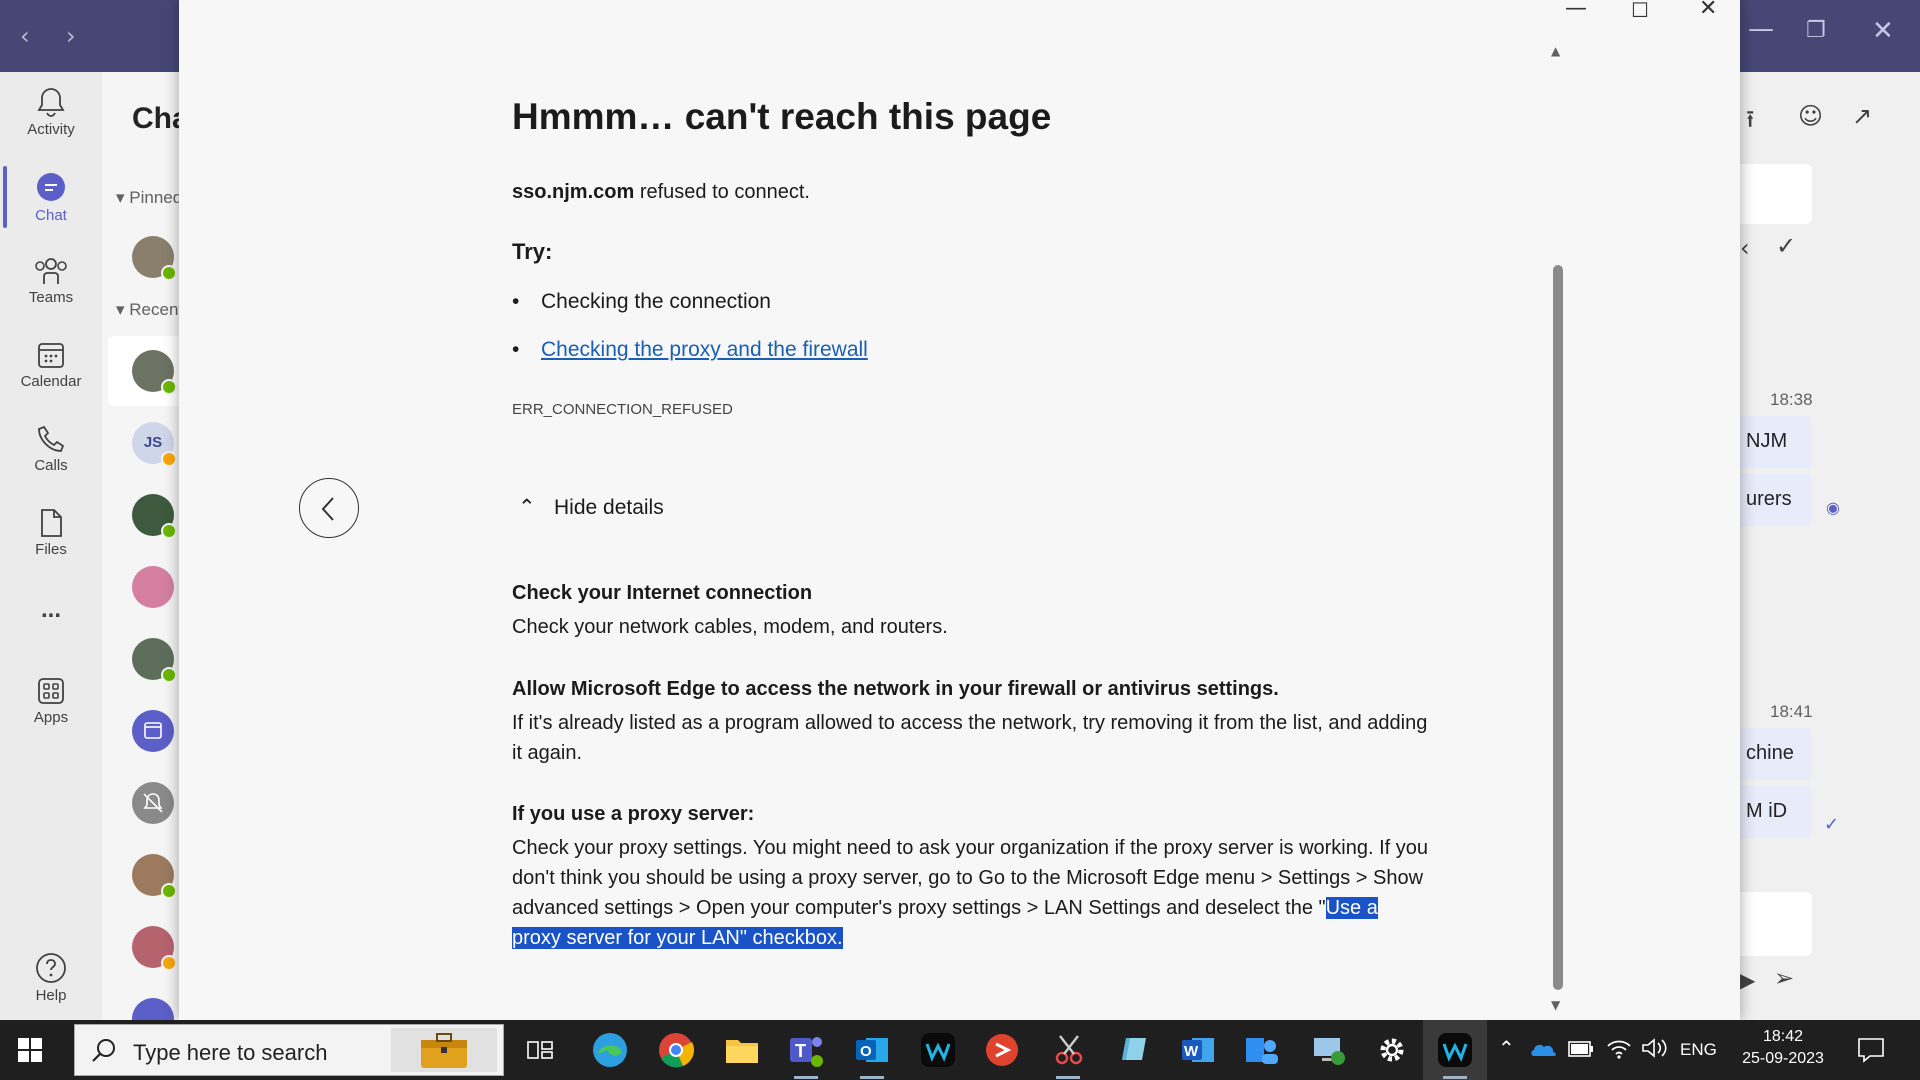 The width and height of the screenshot is (1920, 1080). I want to click on rail-apps: Apps, so click(51, 701).